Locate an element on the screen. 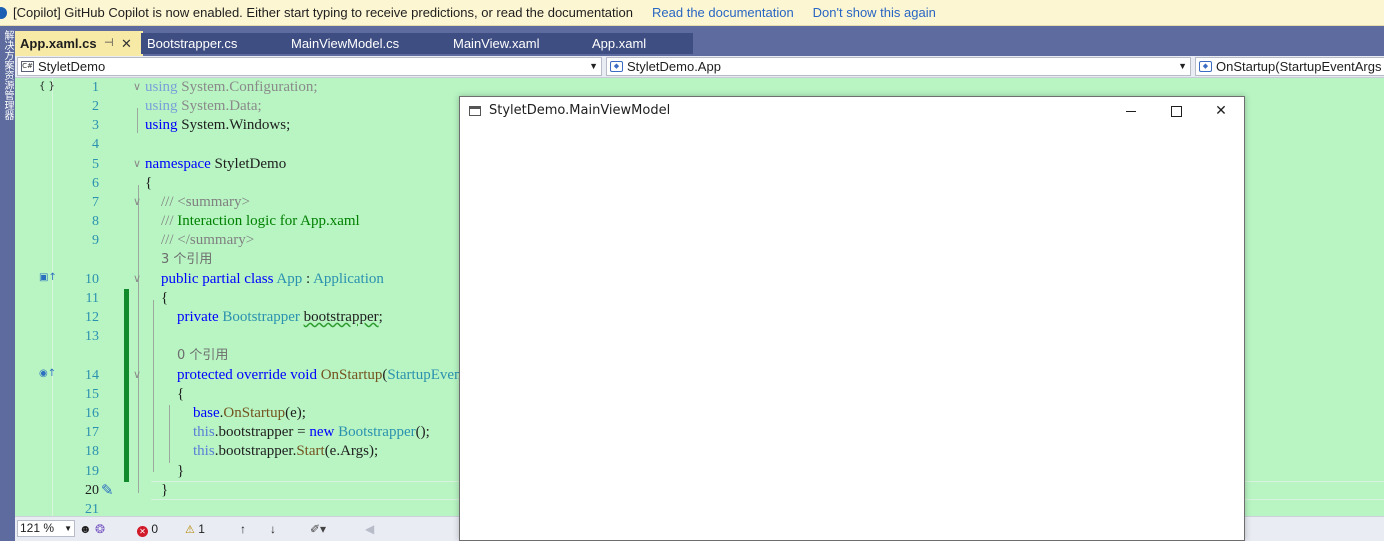 The image size is (1384, 541). close-button: ✕ is located at coordinates (1221, 111).